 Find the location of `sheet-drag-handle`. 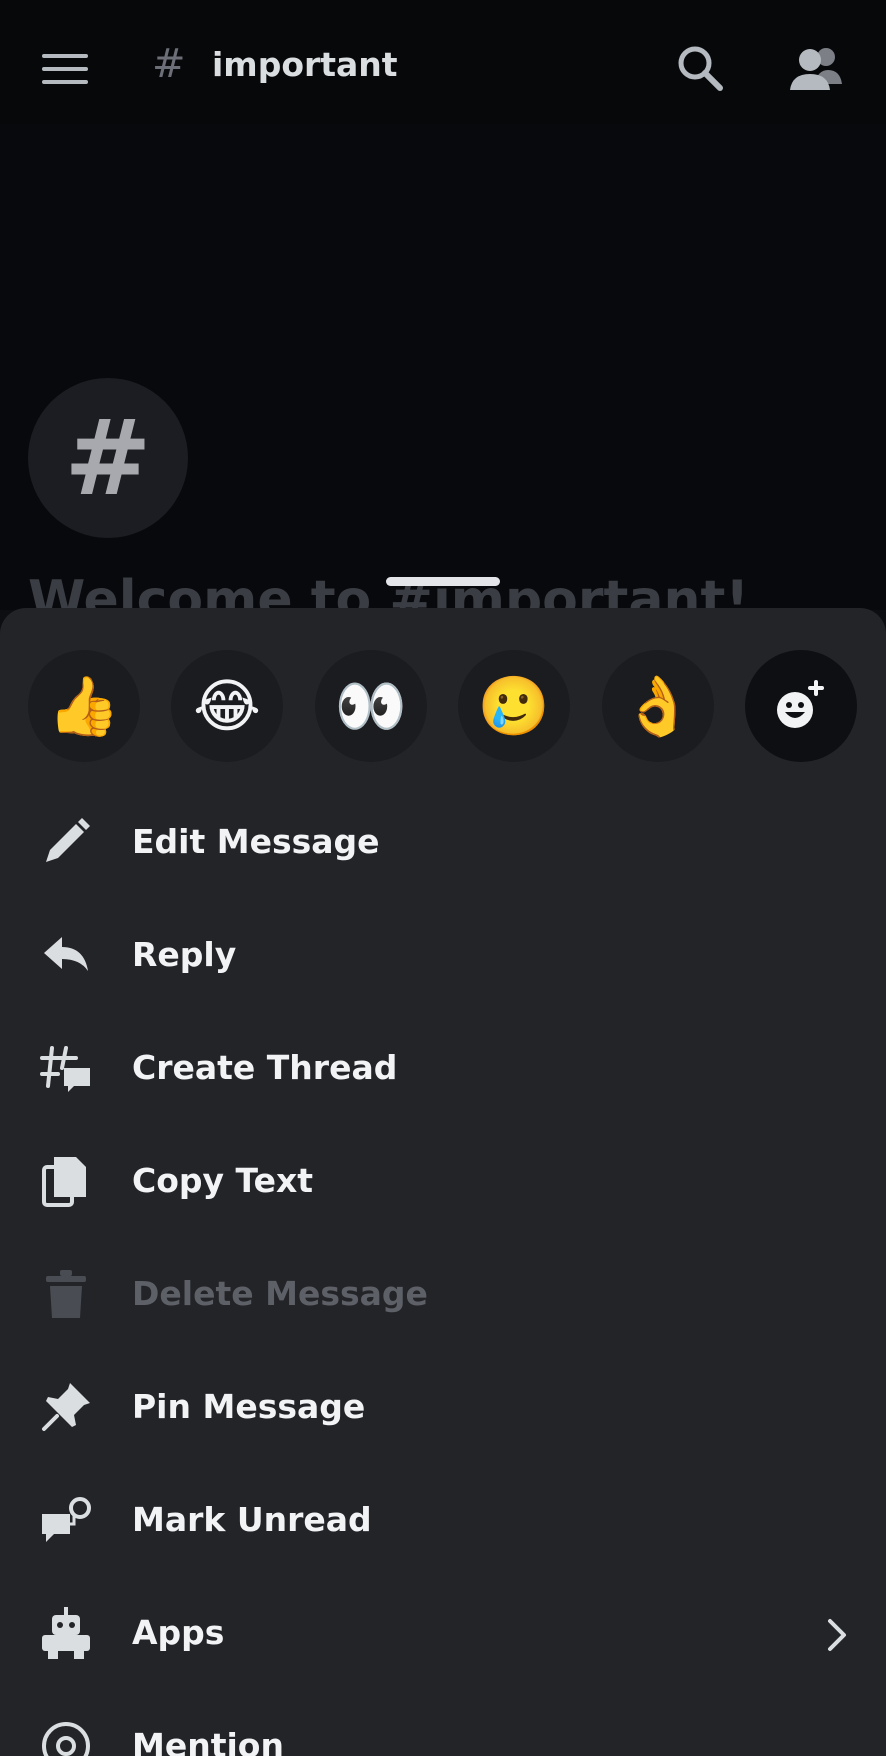

sheet-drag-handle is located at coordinates (443, 581).